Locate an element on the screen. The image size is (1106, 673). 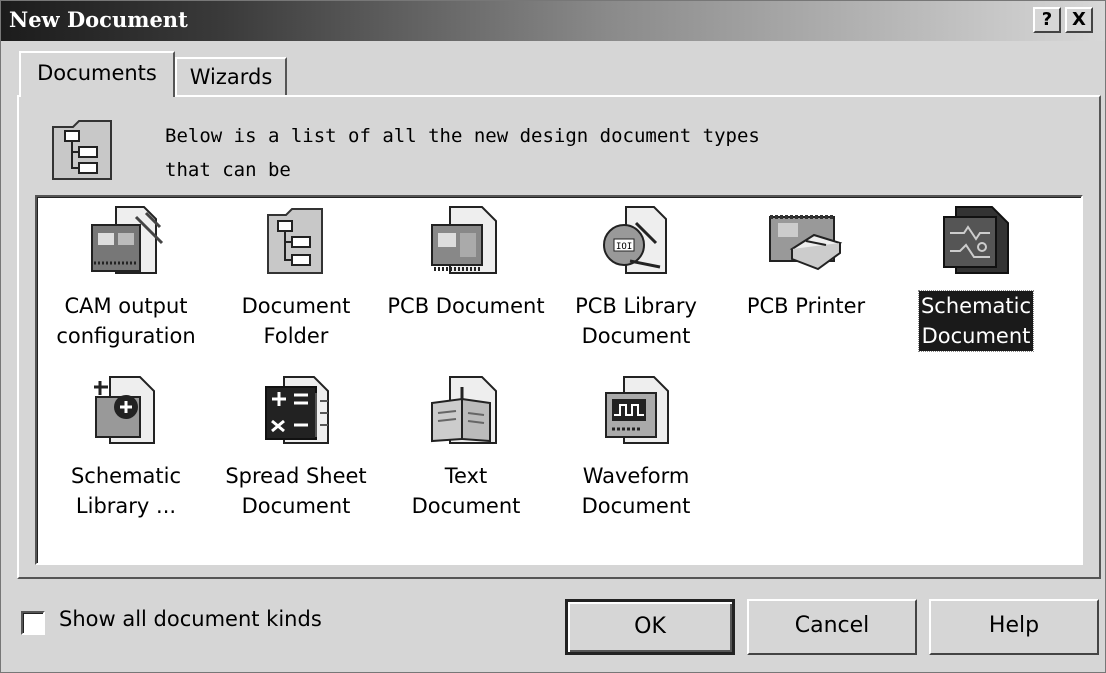
text-document-icon is located at coordinates (464, 410).